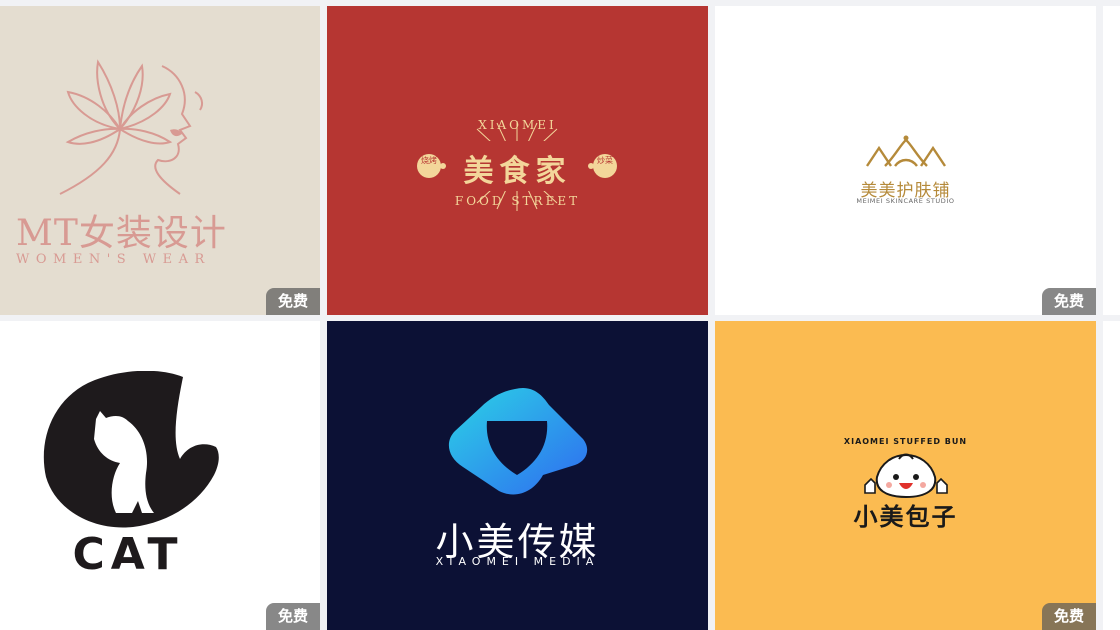  What do you see at coordinates (905, 201) in the screenshot?
I see `card-subtitle: MEIMEI SKINCARE STUDIO` at bounding box center [905, 201].